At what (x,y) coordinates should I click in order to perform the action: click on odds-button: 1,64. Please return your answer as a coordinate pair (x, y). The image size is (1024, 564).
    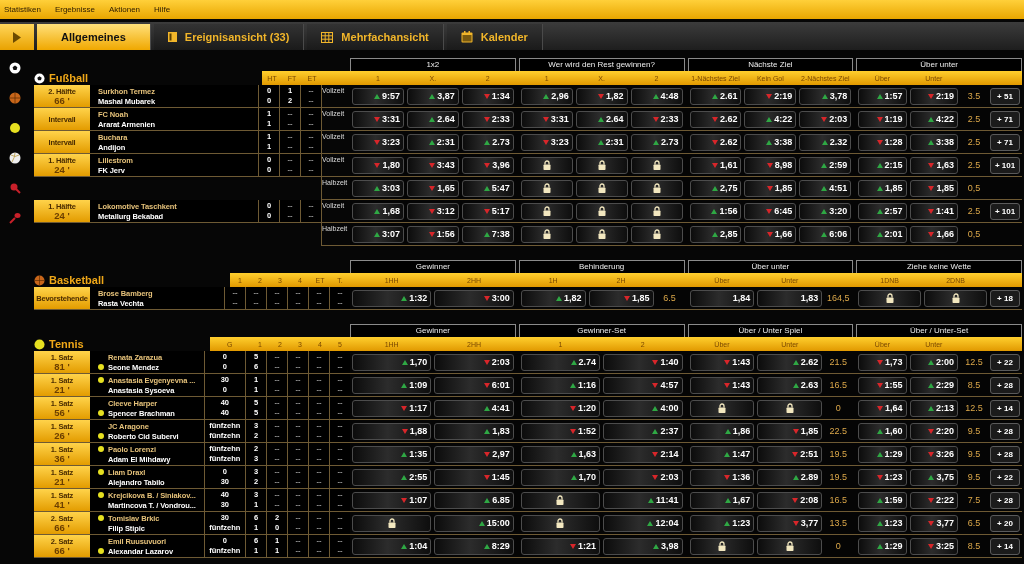
    Looking at the image, I should click on (882, 408).